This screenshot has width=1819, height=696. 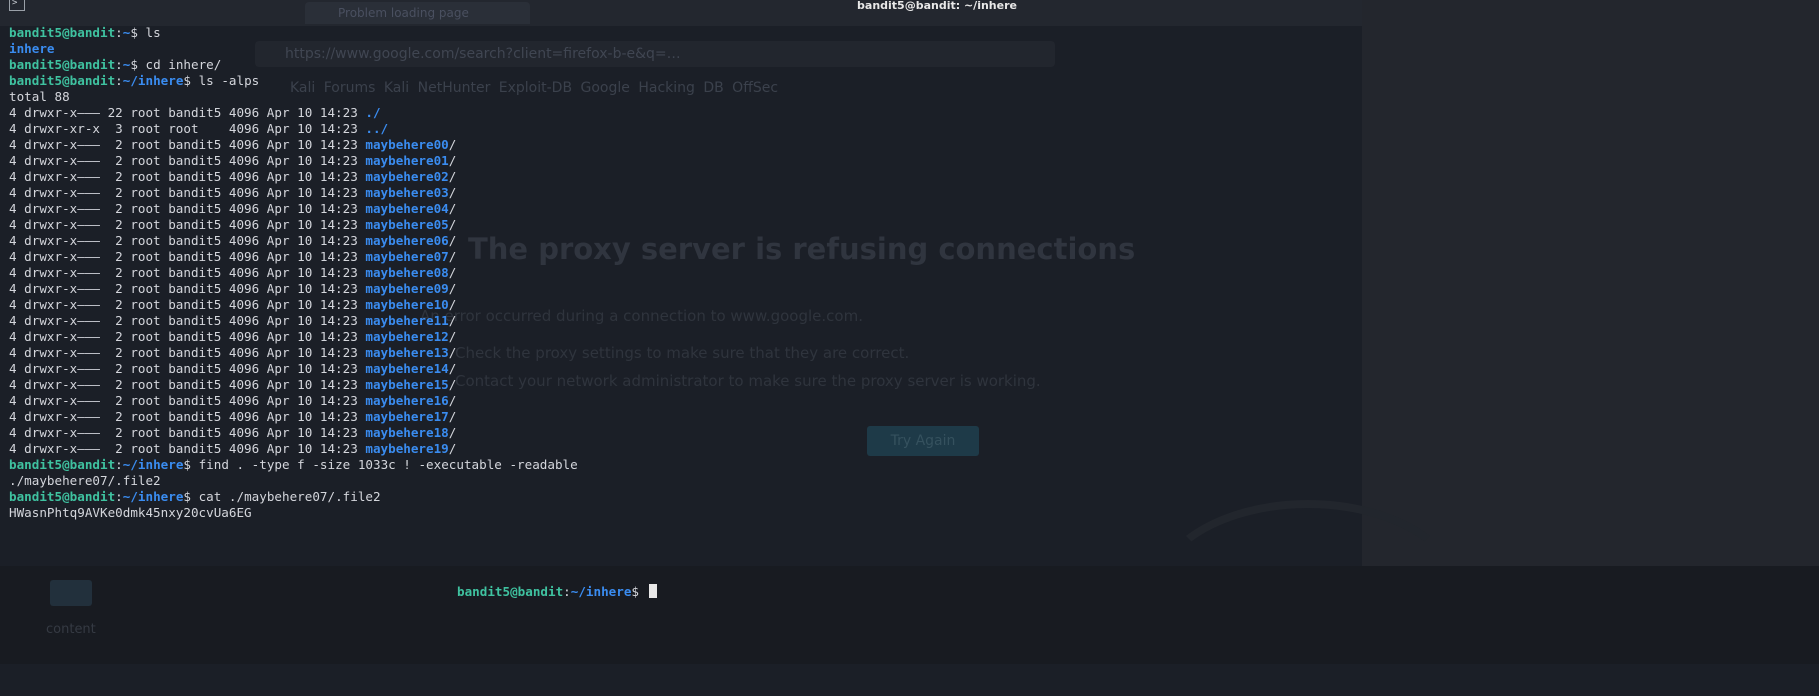 I want to click on text-cursor, so click(x=652, y=591).